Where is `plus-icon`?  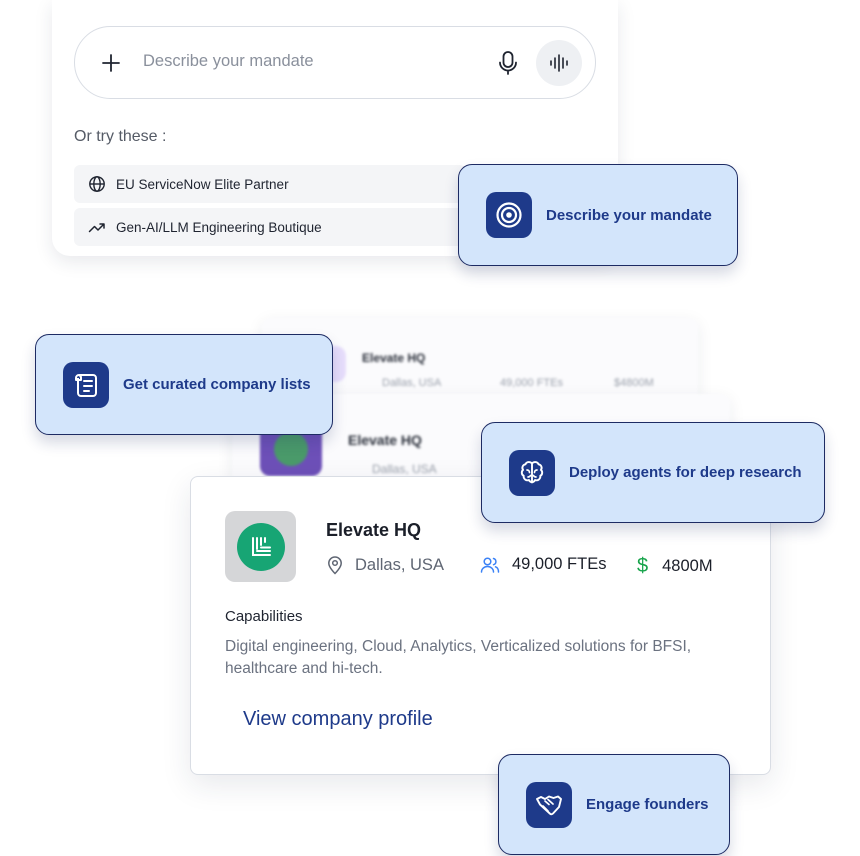
plus-icon is located at coordinates (111, 63).